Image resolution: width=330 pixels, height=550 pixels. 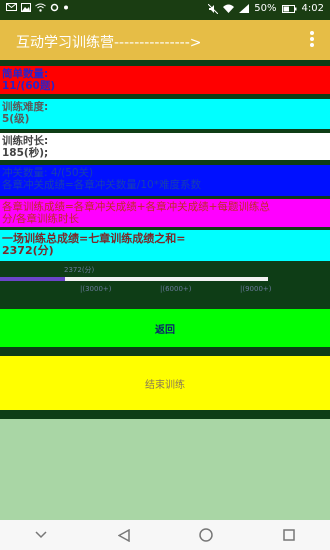 What do you see at coordinates (101, 185) in the screenshot?
I see `level-score-formula: 各章冲关成绩=各章冲关数量/10*难度系数` at bounding box center [101, 185].